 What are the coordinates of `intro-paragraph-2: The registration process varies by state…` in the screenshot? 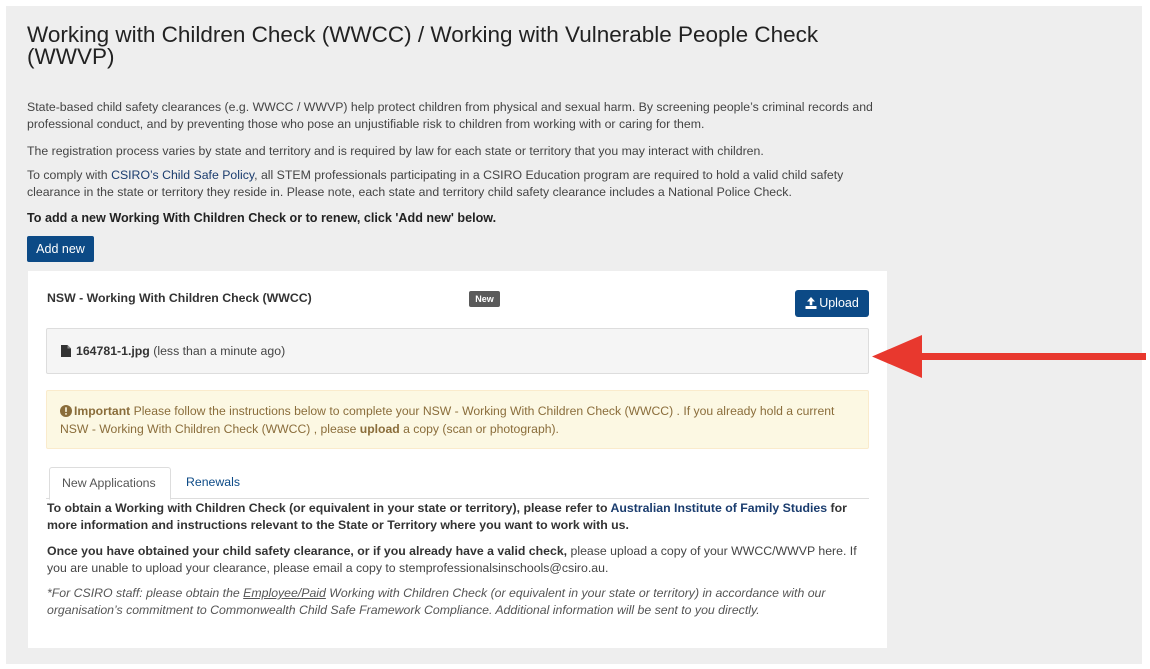 It's located at (395, 151).